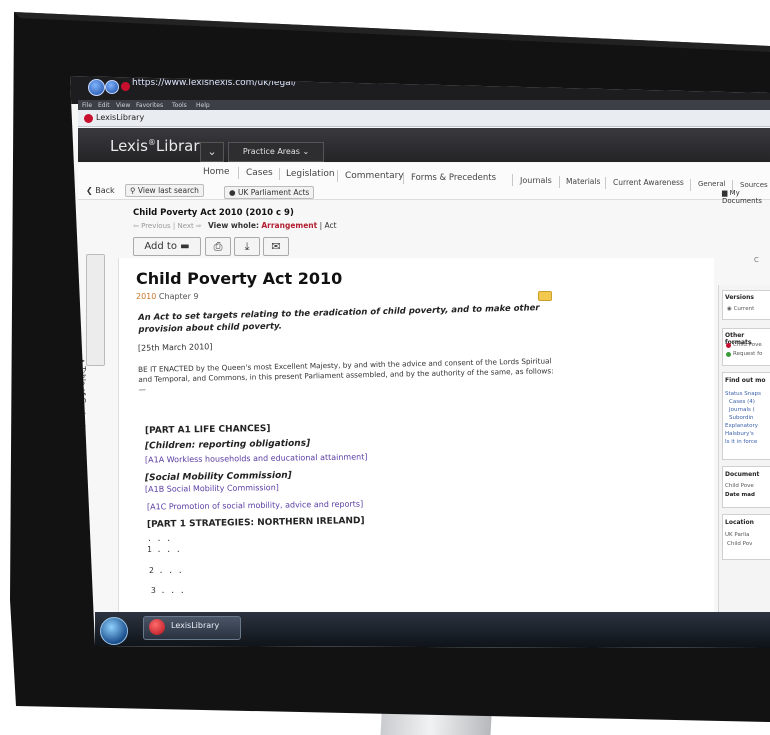  I want to click on cases-link: Cases (4), so click(742, 402).